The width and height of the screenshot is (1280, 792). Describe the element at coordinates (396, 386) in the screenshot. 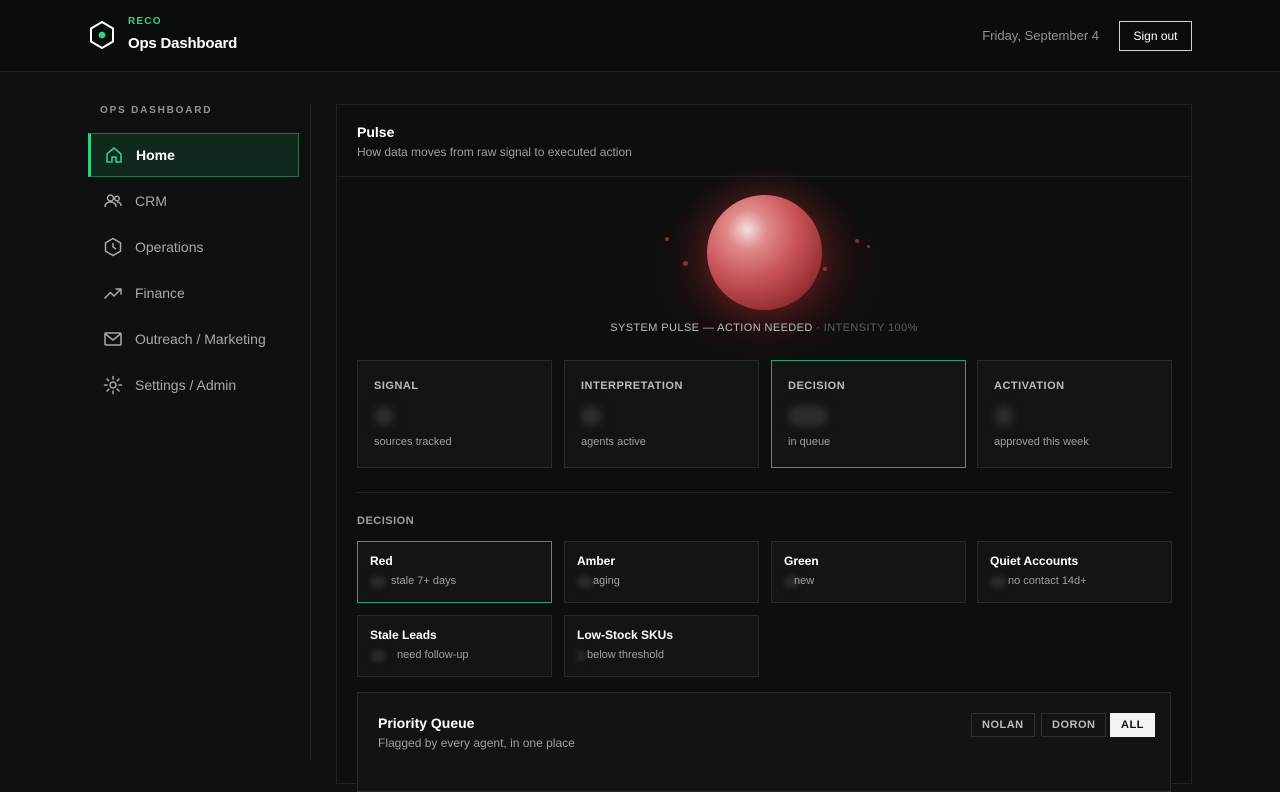

I see `stage-label: SIGNAL` at that location.